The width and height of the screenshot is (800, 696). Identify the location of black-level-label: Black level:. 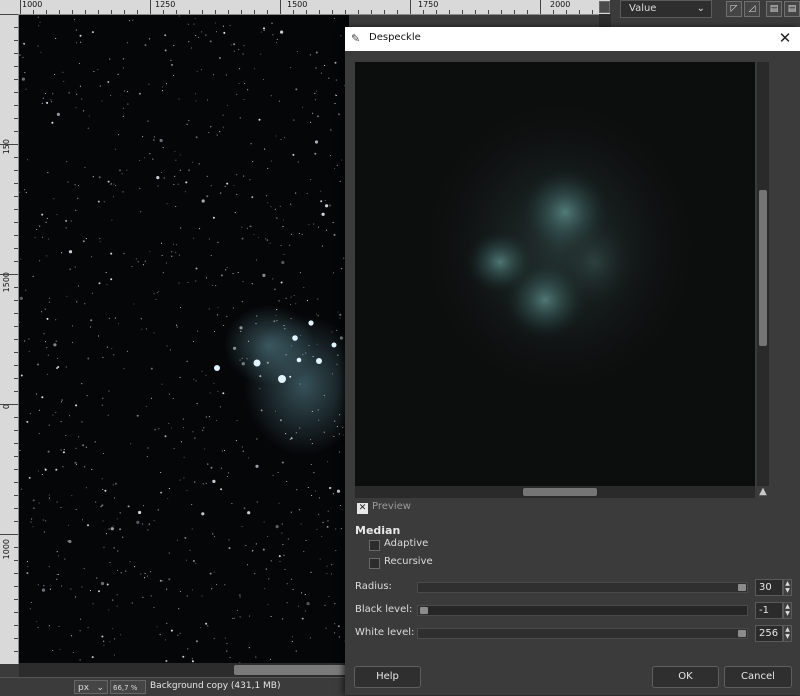
(384, 609).